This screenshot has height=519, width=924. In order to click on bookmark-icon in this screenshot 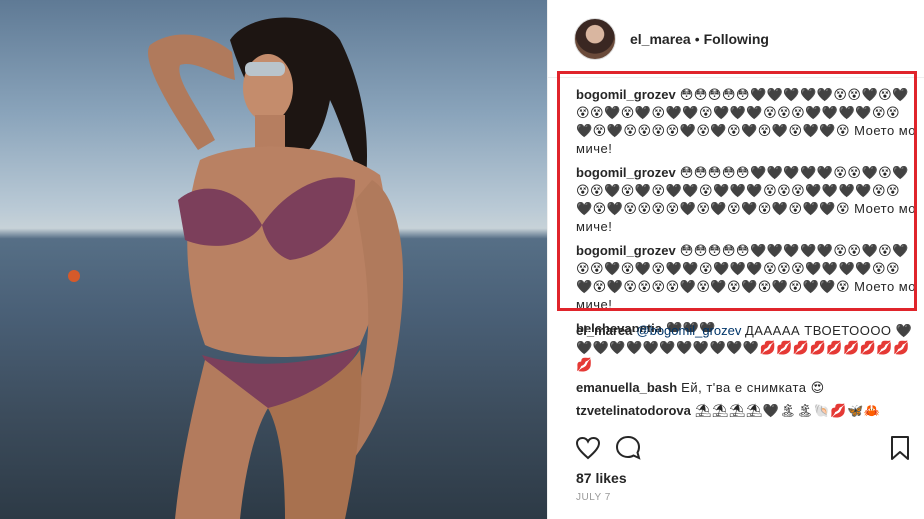, I will do `click(900, 448)`.